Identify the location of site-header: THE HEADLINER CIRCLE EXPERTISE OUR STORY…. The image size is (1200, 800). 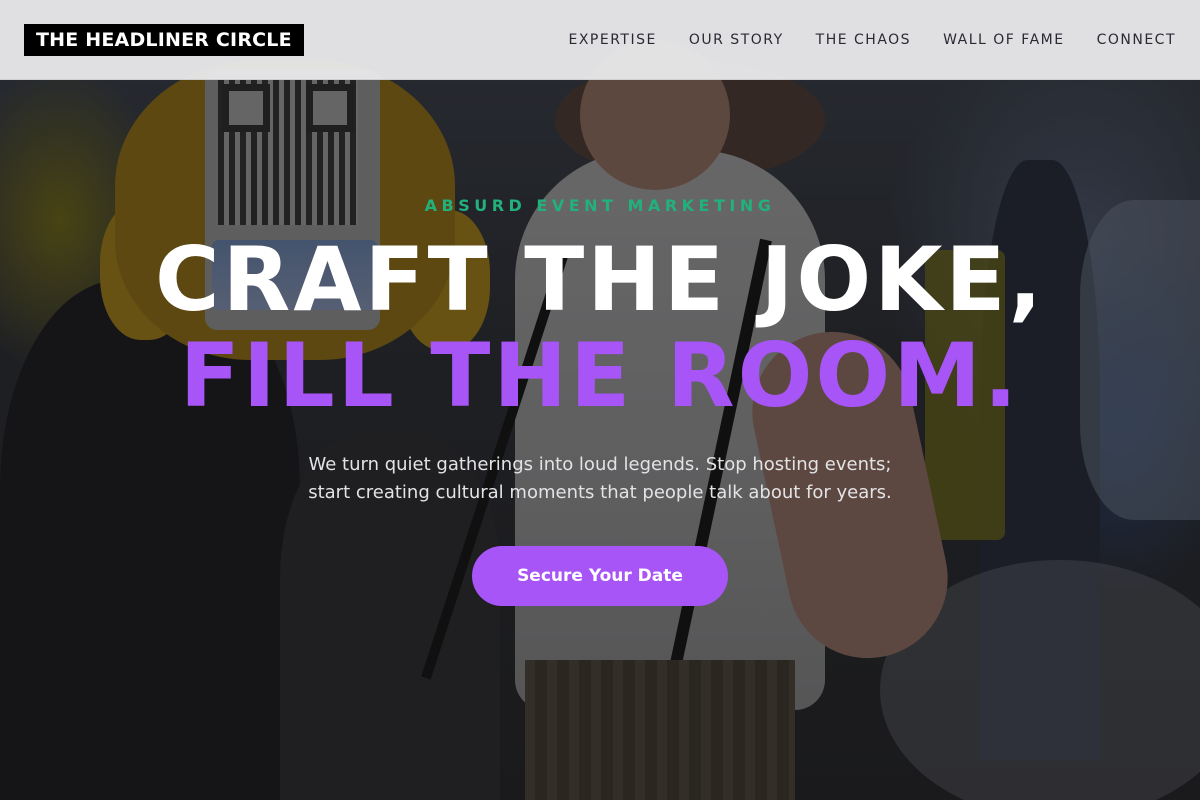
(600, 40).